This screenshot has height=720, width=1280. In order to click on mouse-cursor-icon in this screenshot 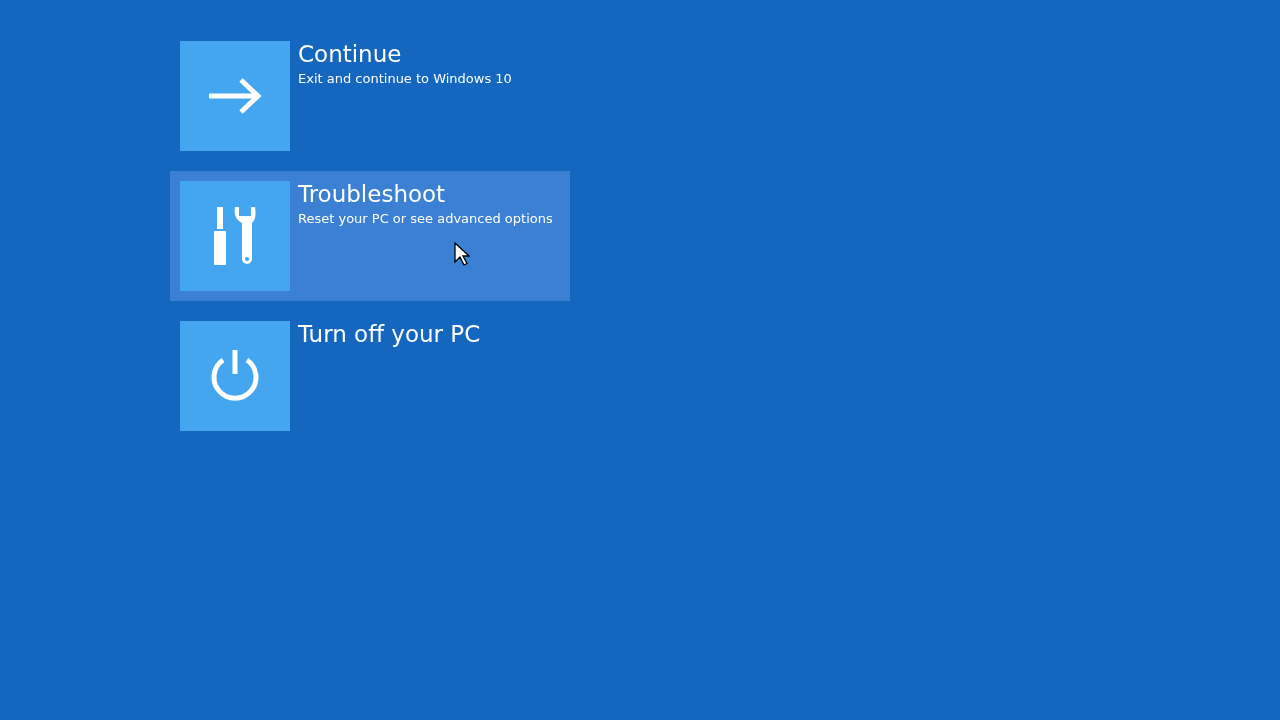, I will do `click(462, 254)`.